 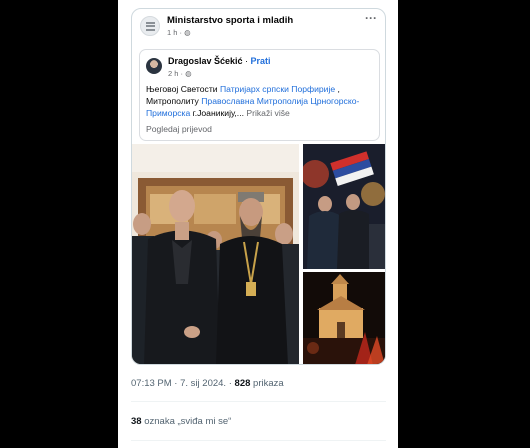 I want to click on night-rally-image, so click(x=344, y=206).